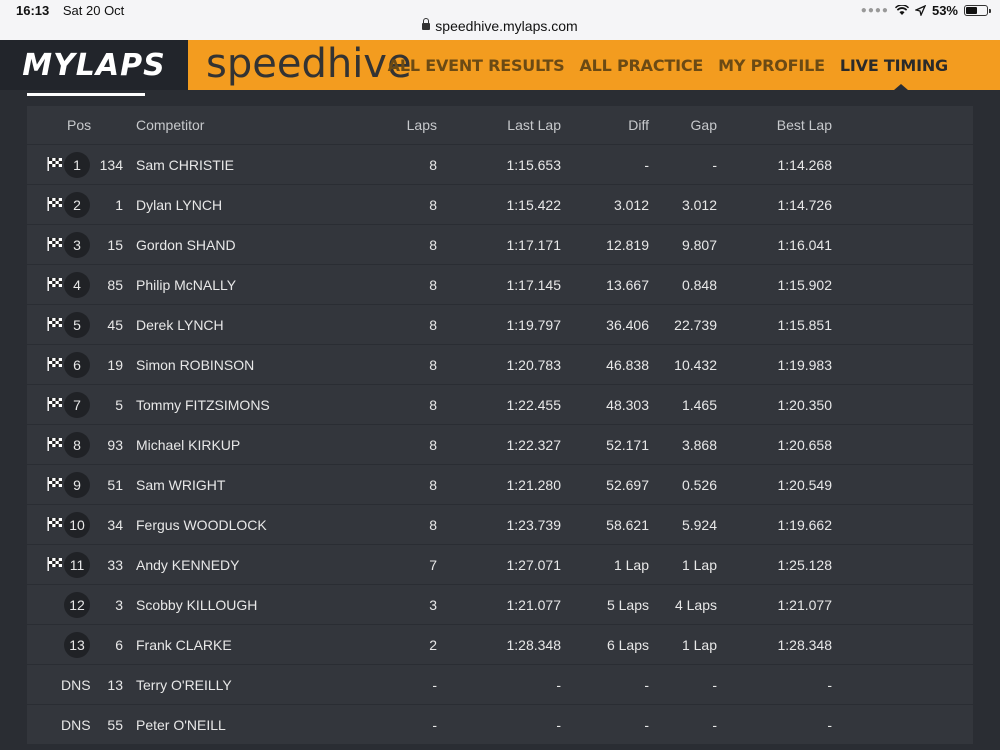 The height and width of the screenshot is (750, 1000). What do you see at coordinates (77, 205) in the screenshot?
I see `position-badge: 2` at bounding box center [77, 205].